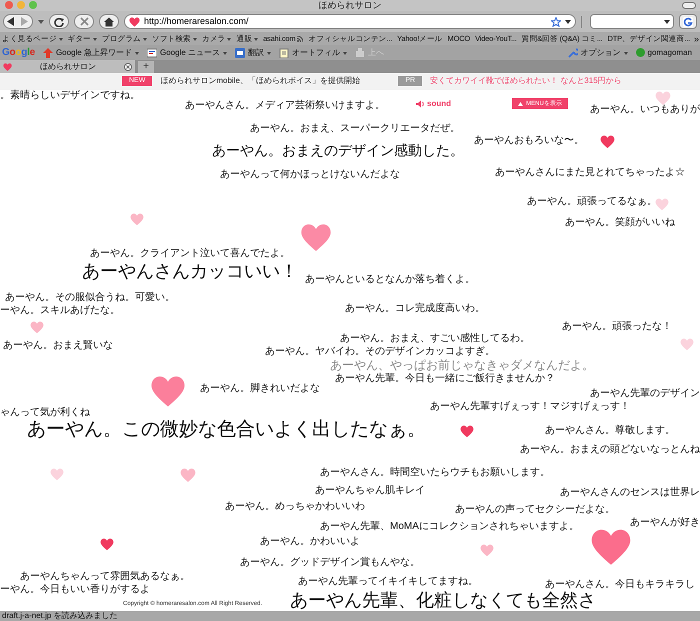 This screenshot has width=700, height=621. What do you see at coordinates (610, 431) in the screenshot?
I see `praise-message: あーやんさん。尊敬します。` at bounding box center [610, 431].